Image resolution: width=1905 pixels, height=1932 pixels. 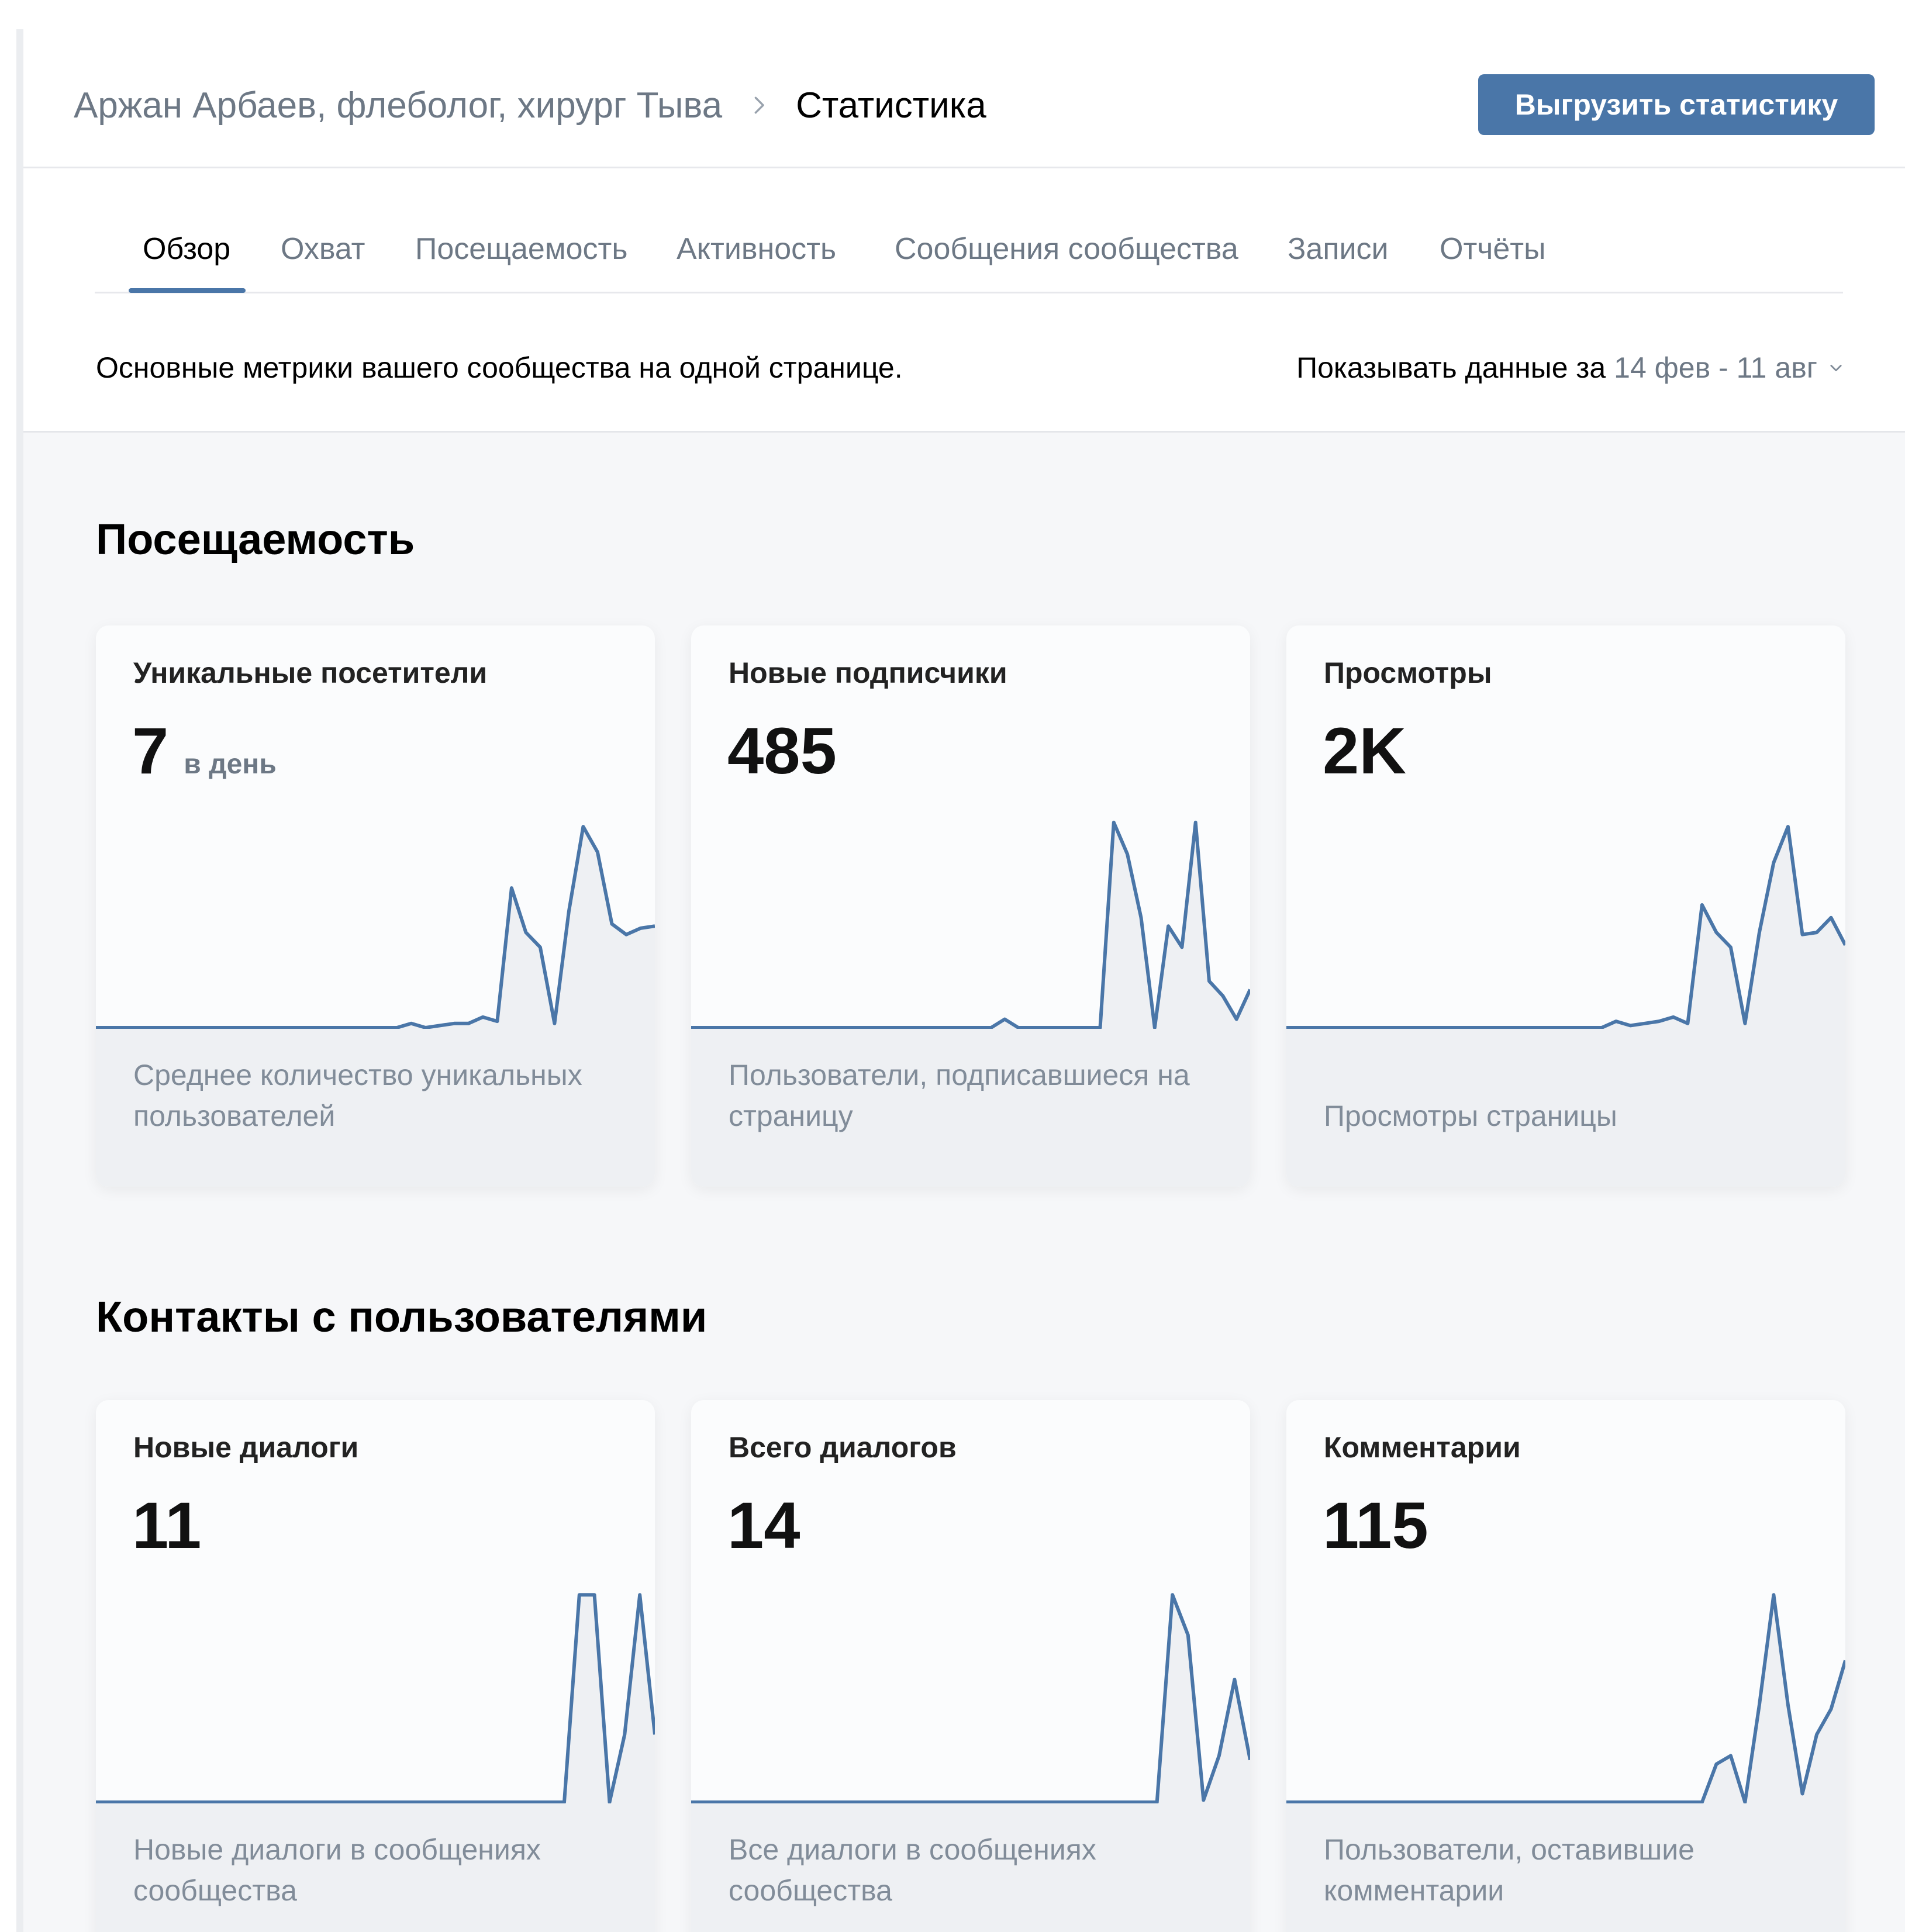 I want to click on card-value: 11, so click(x=166, y=1526).